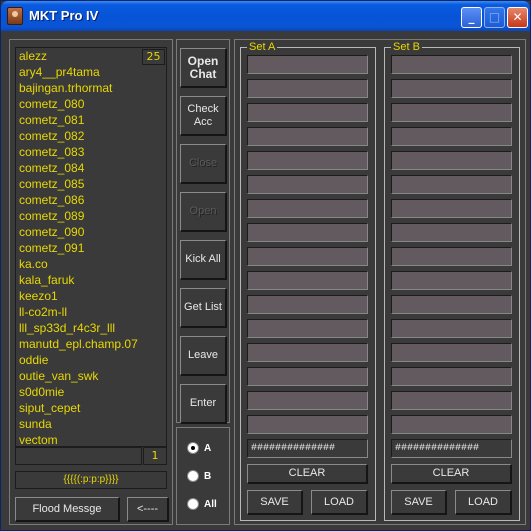  I want to click on set-a-label: Set A, so click(262, 47).